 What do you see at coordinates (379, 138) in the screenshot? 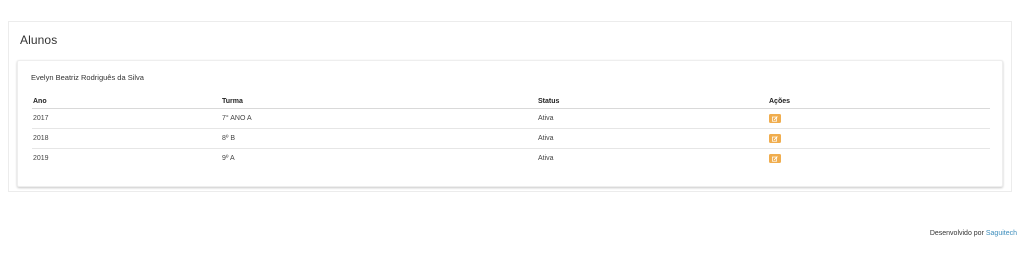
I see `cell-turma: 8º B` at bounding box center [379, 138].